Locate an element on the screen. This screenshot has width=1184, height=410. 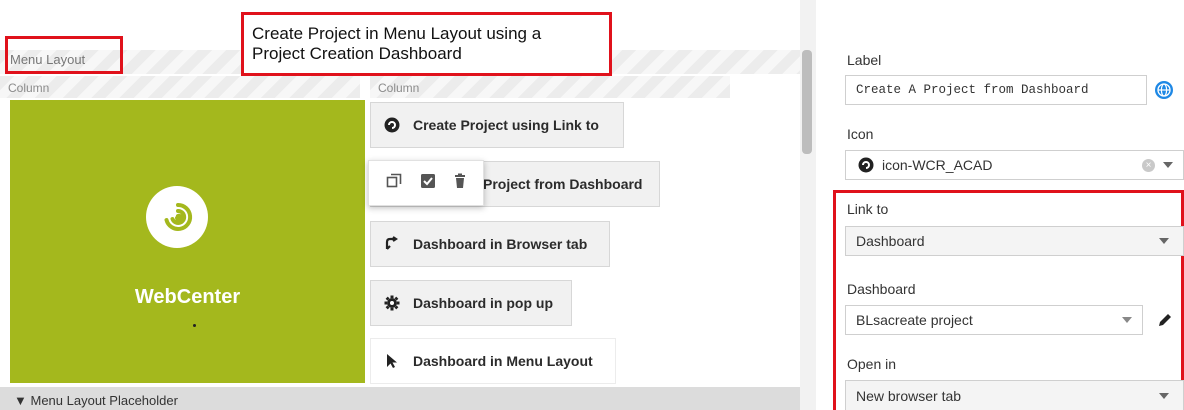
icon-field-title: Icon is located at coordinates (860, 134).